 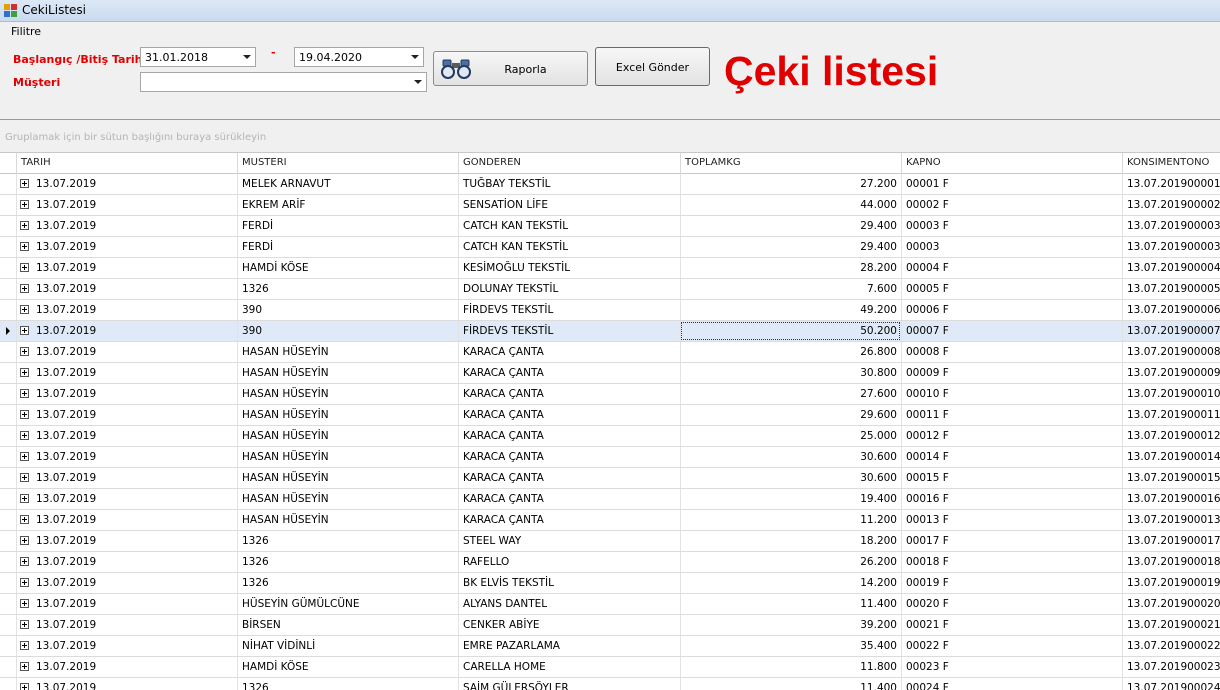 What do you see at coordinates (790, 646) in the screenshot?
I see `cell-toplamkg: 35.400` at bounding box center [790, 646].